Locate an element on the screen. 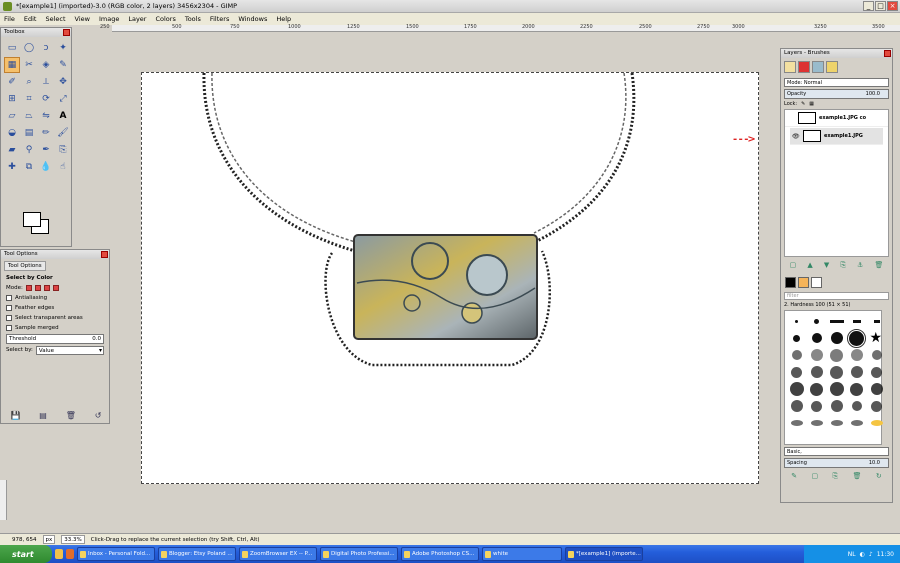 Image resolution: width=900 pixels, height=563 pixels. menu-view: View is located at coordinates (82, 19).